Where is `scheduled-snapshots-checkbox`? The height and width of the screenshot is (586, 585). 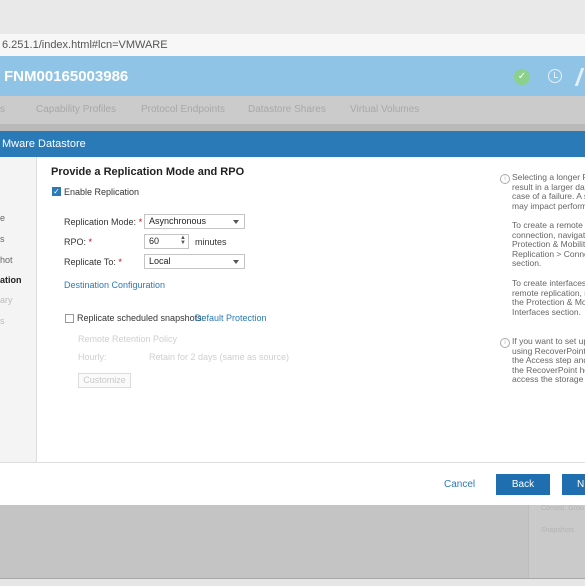
scheduled-snapshots-checkbox is located at coordinates (69, 318).